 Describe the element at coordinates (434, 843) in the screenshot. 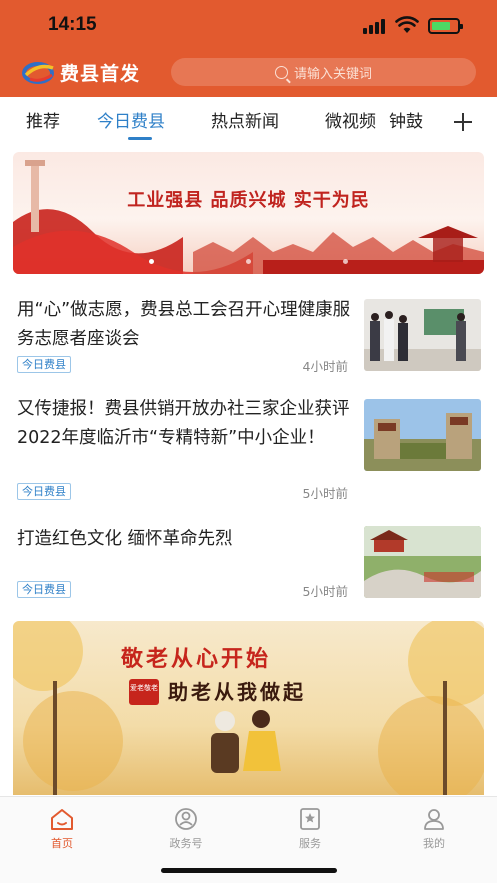

I see `tabbar-label: 我的` at that location.